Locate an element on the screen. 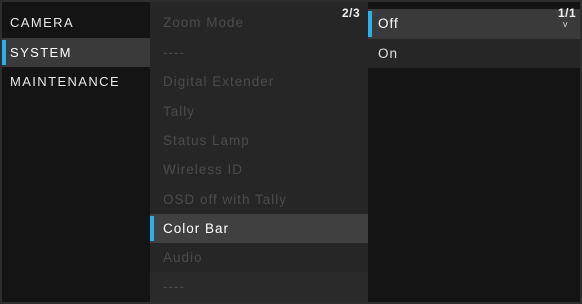  menu-item-label: Tally is located at coordinates (179, 111).